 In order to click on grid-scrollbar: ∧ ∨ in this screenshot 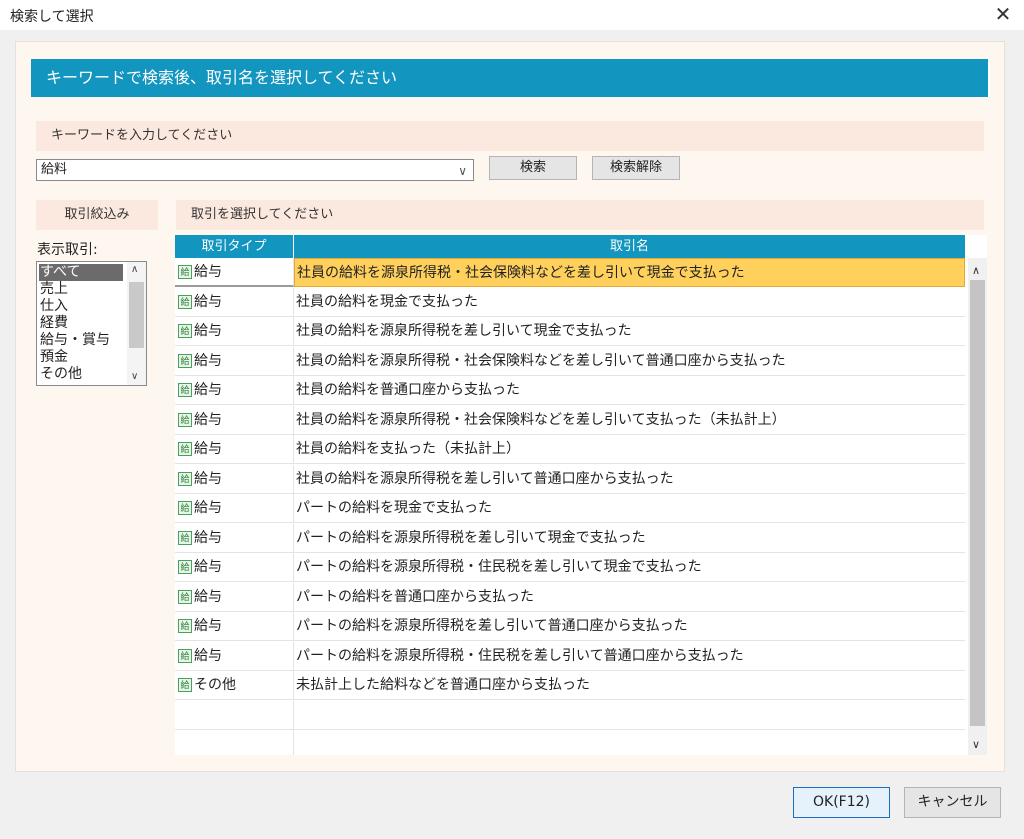, I will do `click(977, 506)`.